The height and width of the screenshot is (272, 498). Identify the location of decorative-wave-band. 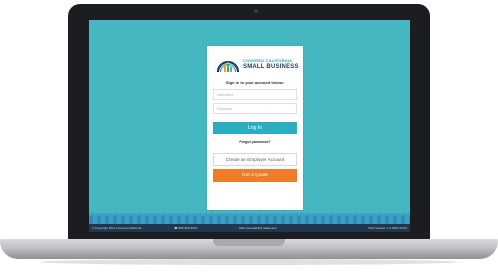
(249, 218).